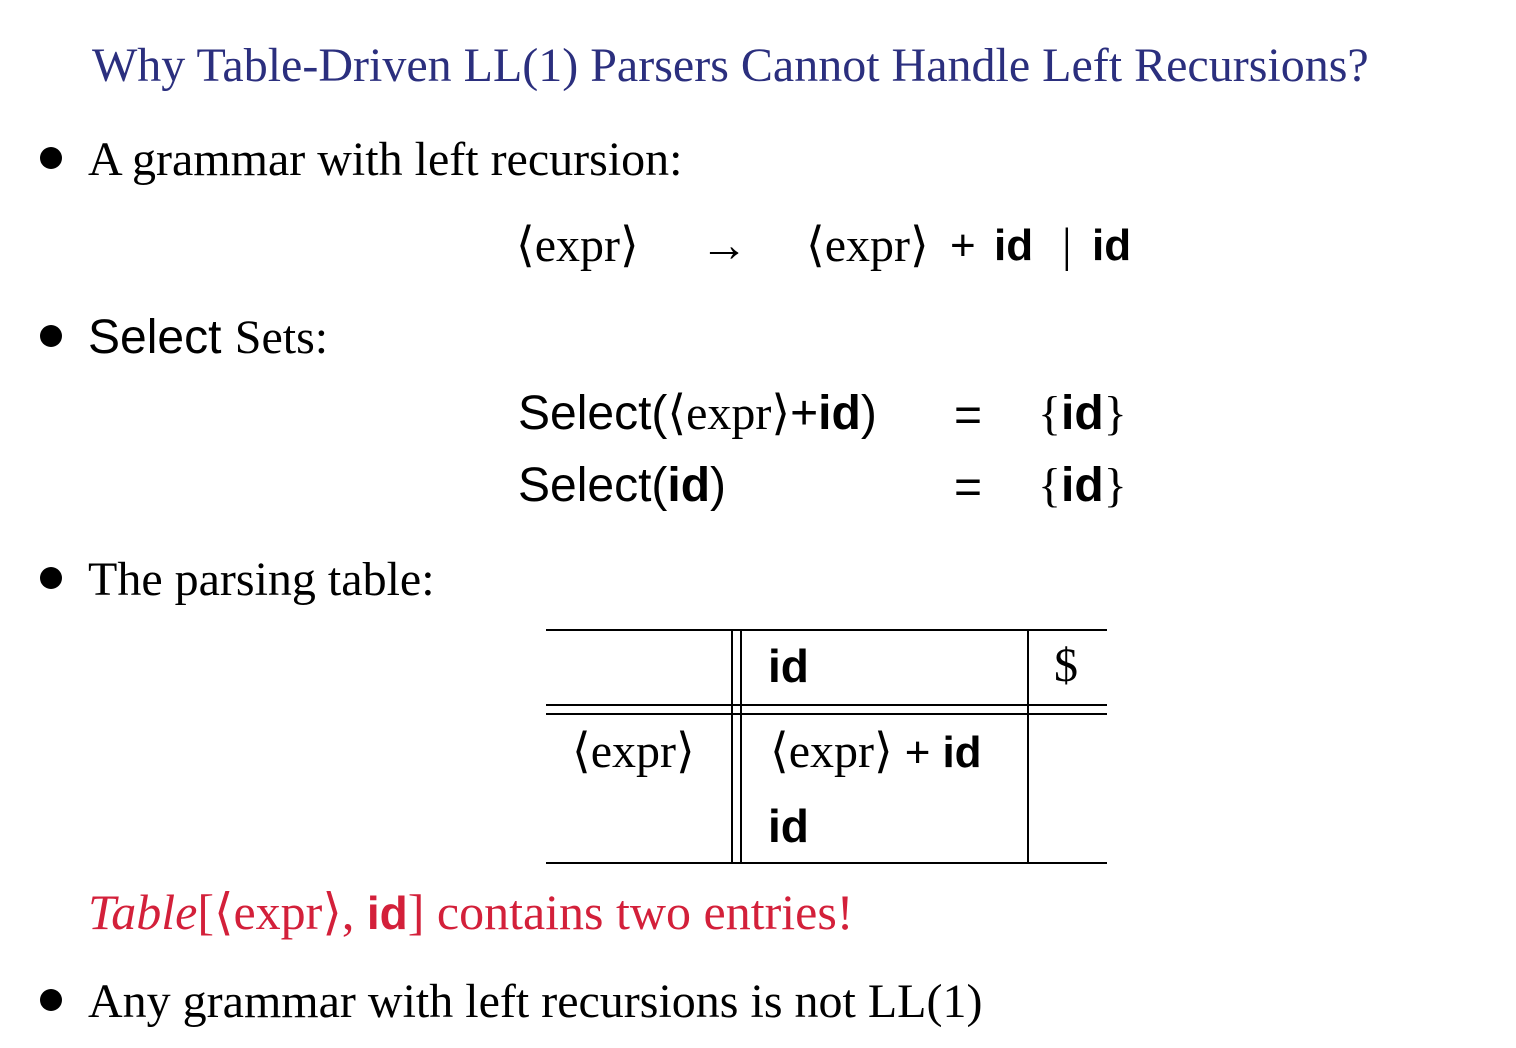  What do you see at coordinates (161, 337) in the screenshot?
I see `bullet-select-sans: Select` at bounding box center [161, 337].